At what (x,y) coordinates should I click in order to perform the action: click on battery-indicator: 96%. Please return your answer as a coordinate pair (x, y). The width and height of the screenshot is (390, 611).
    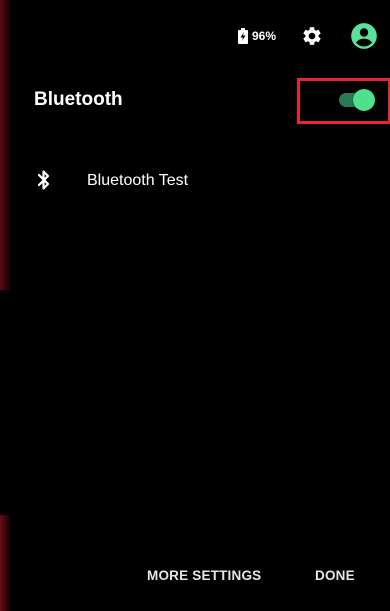
    Looking at the image, I should click on (256, 36).